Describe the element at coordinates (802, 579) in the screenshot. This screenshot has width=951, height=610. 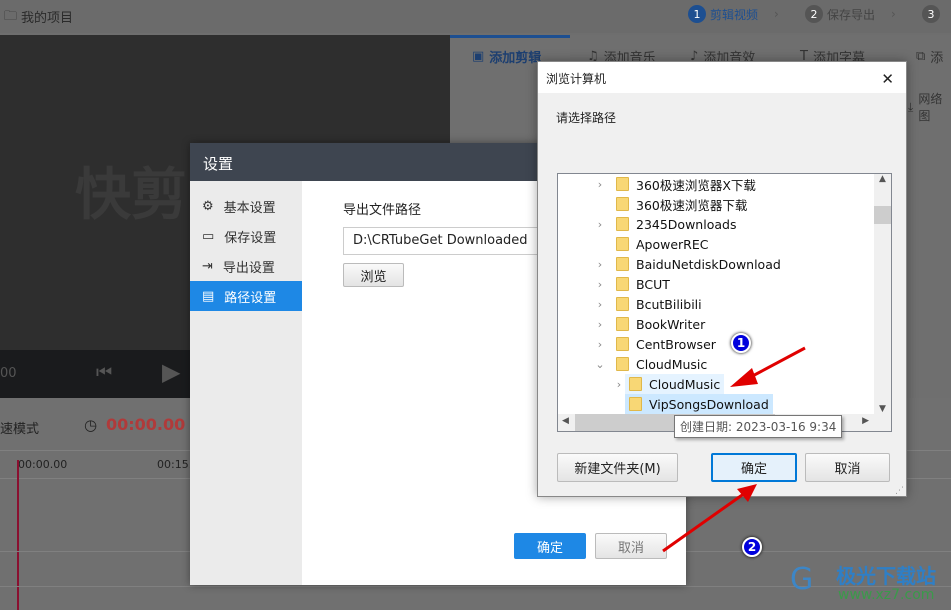
I see `logo-icon: G` at that location.